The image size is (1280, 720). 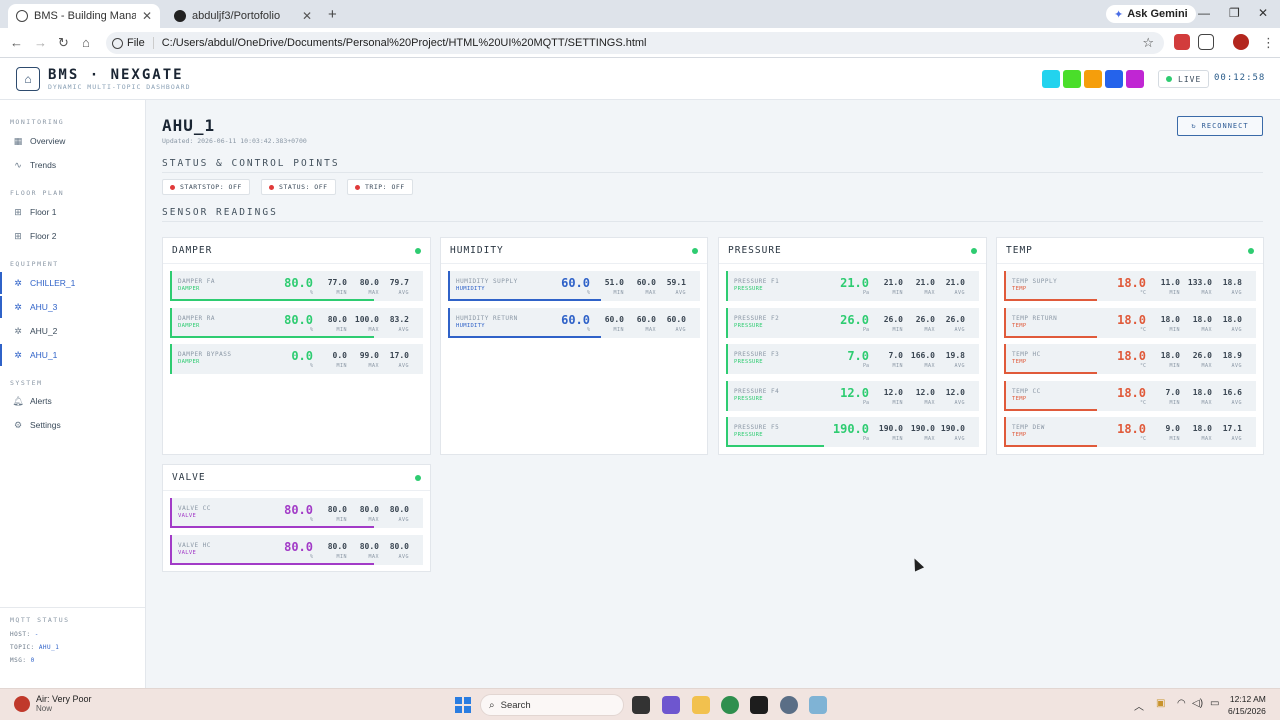 I want to click on tab-bms: BMS - Building Management Sy ✕, so click(x=84, y=16).